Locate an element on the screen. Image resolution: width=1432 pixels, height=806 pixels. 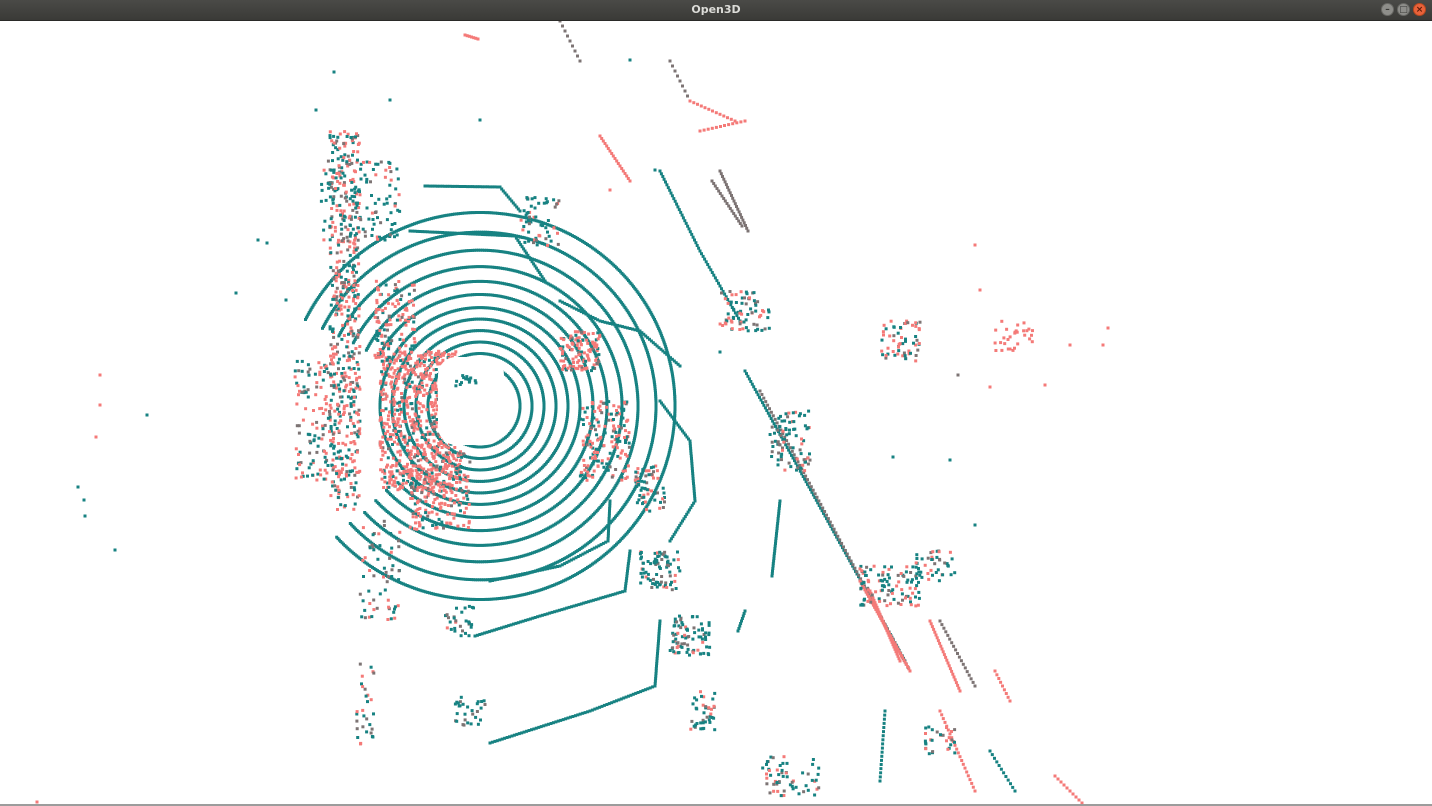
maximize-button: □ is located at coordinates (1403, 9).